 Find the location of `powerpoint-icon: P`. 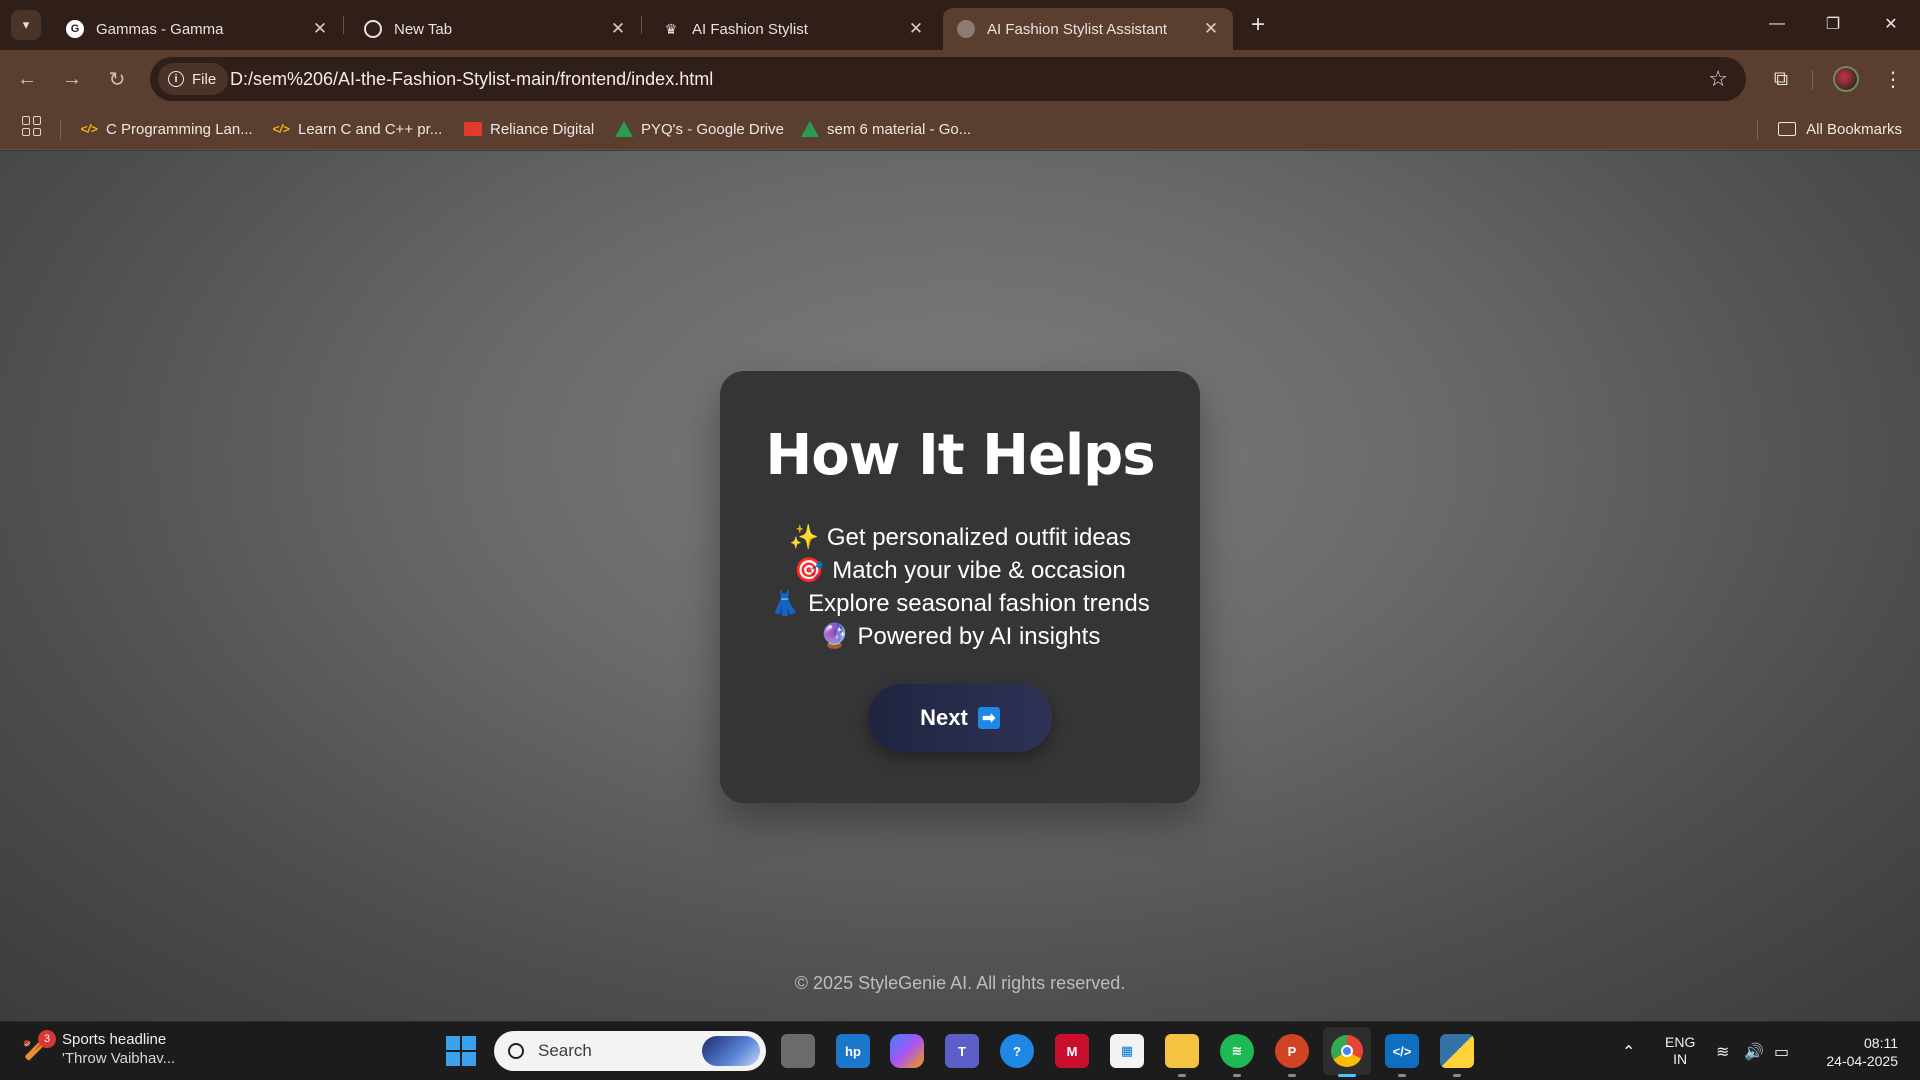

powerpoint-icon: P is located at coordinates (1292, 1051).